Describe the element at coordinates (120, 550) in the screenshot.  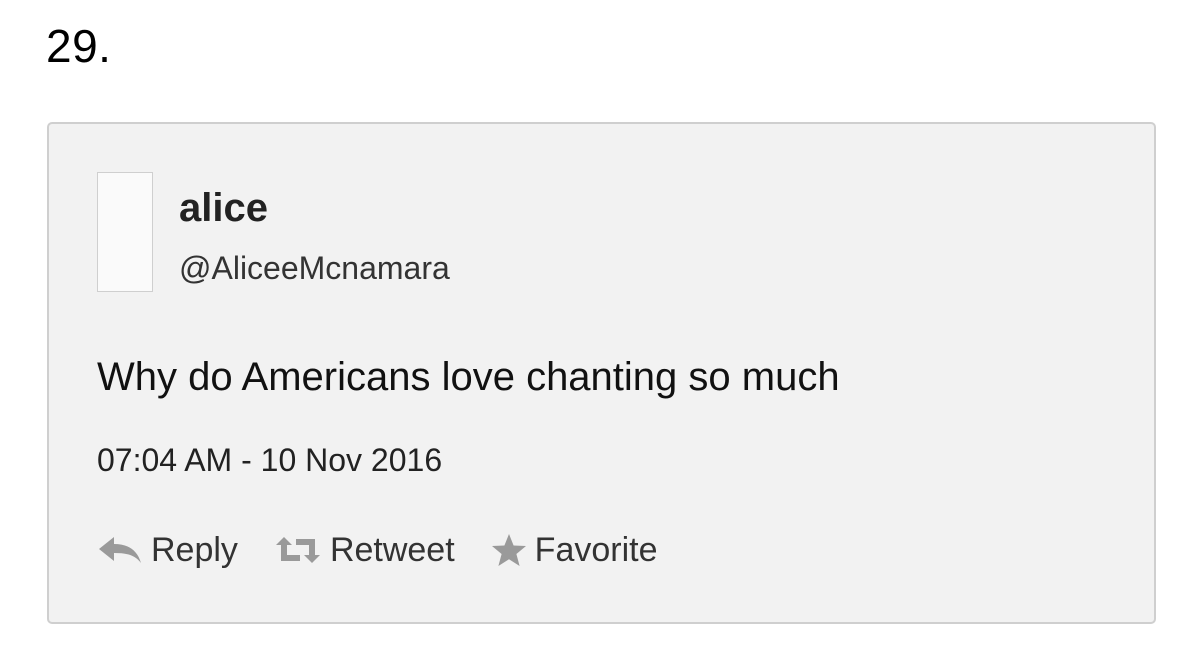
I see `reply-icon` at that location.